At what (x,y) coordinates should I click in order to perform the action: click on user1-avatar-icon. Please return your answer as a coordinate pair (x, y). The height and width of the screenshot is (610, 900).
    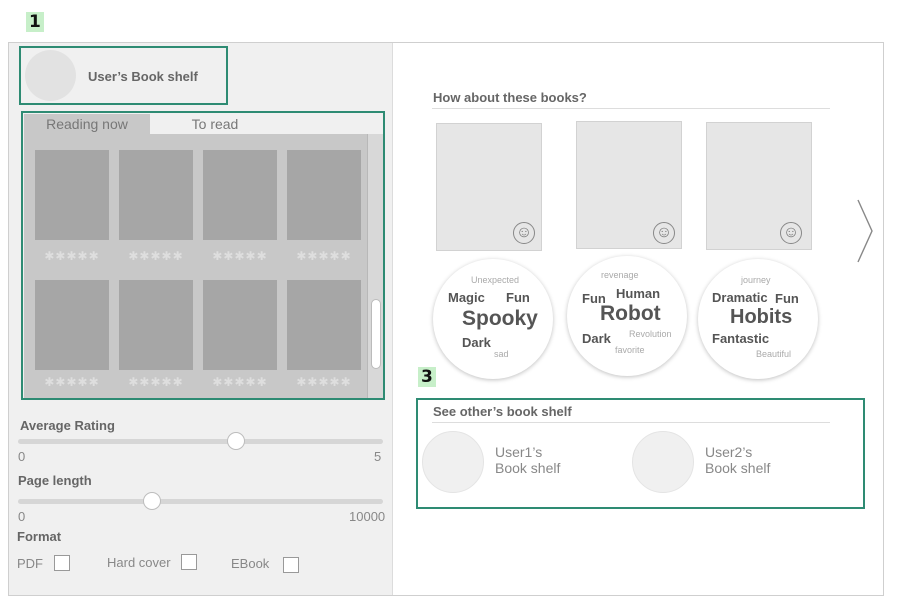
    Looking at the image, I should click on (453, 462).